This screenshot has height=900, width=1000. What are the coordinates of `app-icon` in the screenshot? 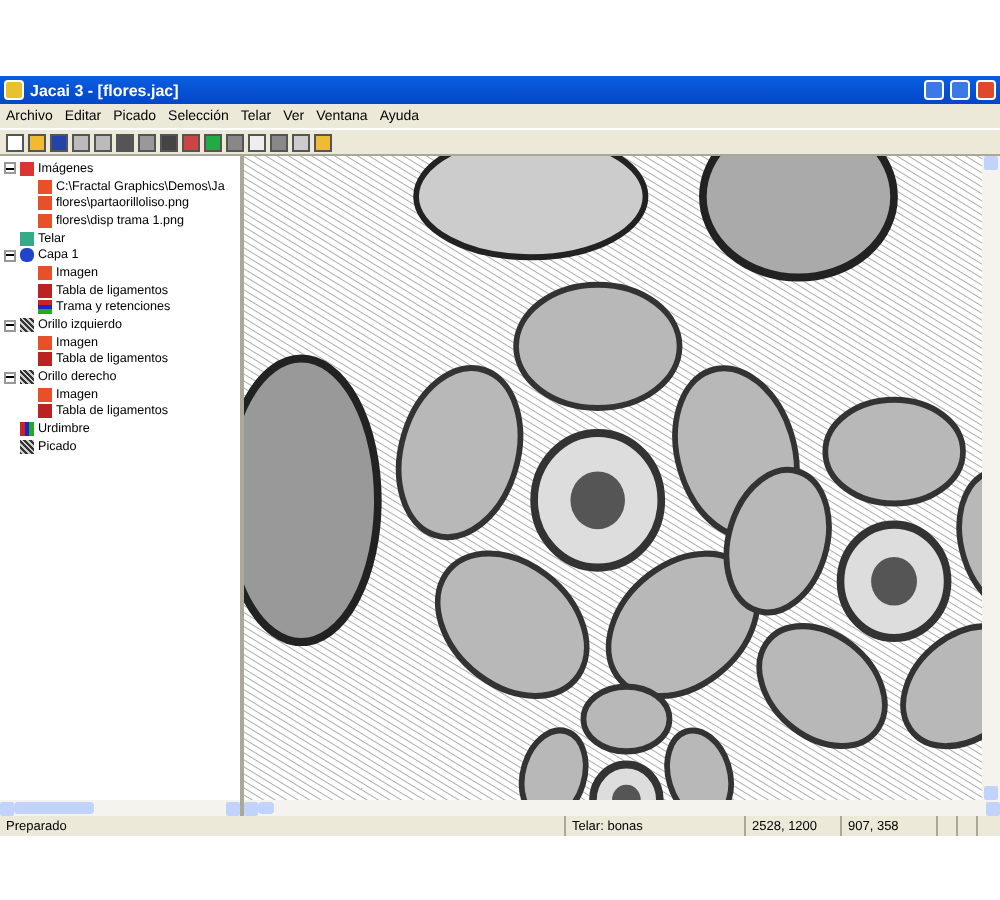 It's located at (14, 90).